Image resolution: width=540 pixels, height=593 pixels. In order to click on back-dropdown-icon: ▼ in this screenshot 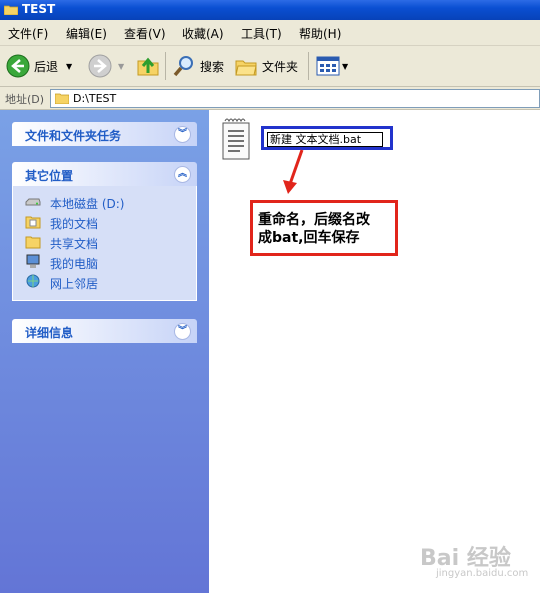, I will do `click(69, 66)`.